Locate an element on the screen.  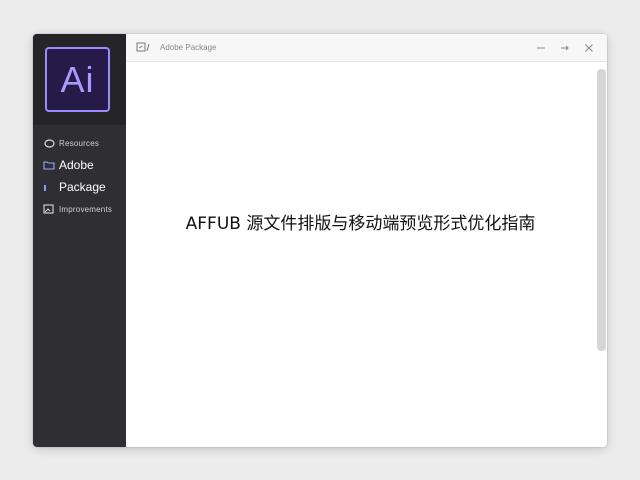
close-button is located at coordinates (589, 47).